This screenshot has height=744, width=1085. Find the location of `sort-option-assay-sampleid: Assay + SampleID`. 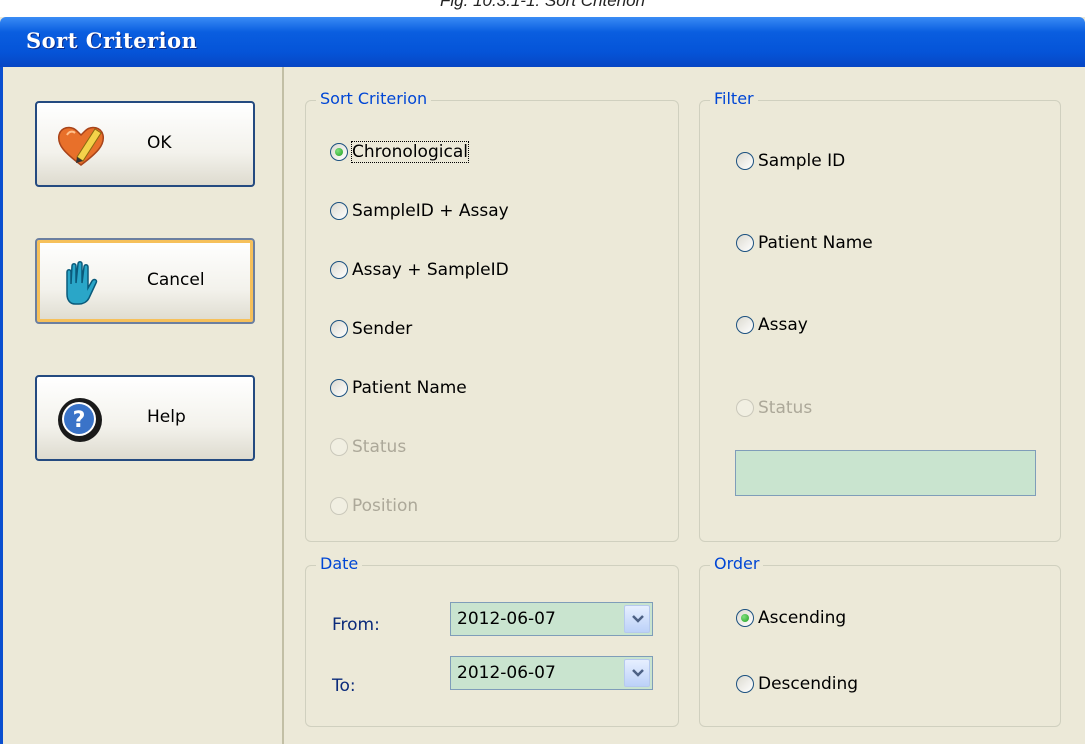

sort-option-assay-sampleid: Assay + SampleID is located at coordinates (419, 270).